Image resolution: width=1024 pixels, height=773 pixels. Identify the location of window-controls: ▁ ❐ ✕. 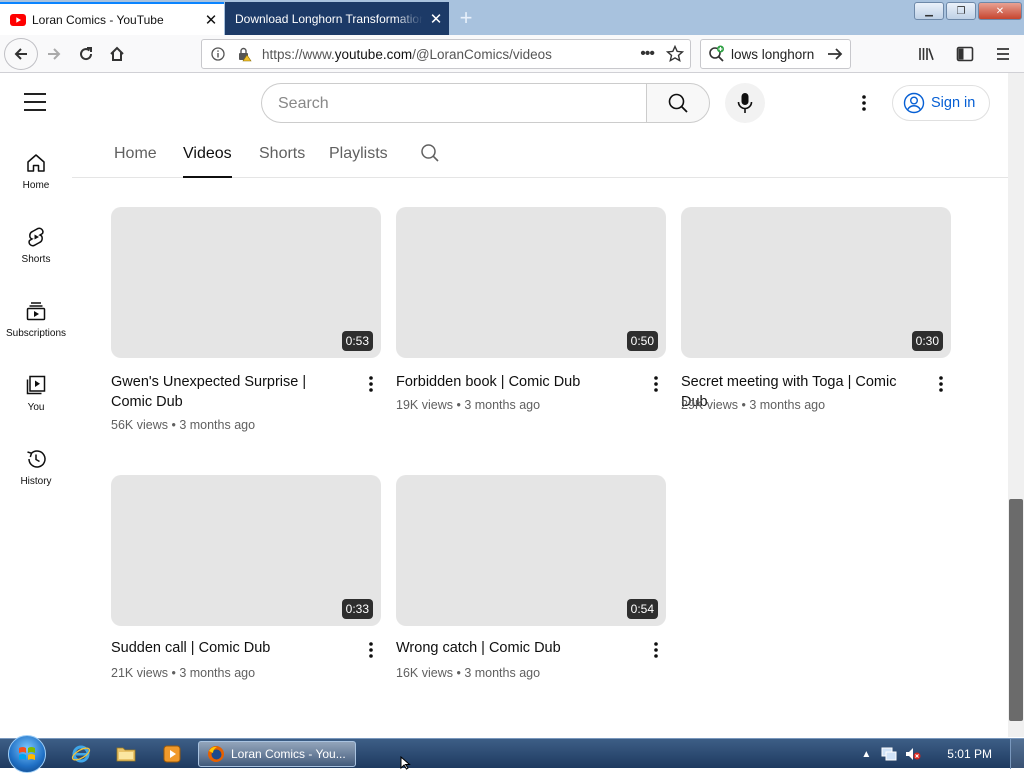
(968, 11).